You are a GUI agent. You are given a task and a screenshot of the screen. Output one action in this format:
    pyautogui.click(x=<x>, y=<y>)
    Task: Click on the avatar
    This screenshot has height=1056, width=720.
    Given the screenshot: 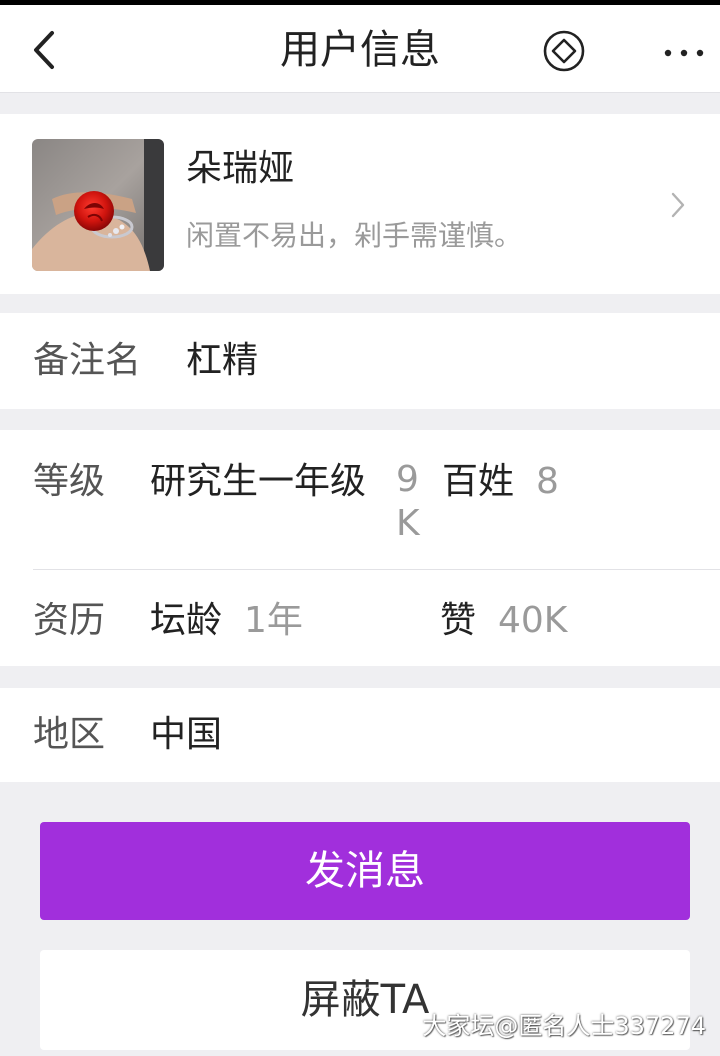 What is the action you would take?
    pyautogui.click(x=98, y=205)
    